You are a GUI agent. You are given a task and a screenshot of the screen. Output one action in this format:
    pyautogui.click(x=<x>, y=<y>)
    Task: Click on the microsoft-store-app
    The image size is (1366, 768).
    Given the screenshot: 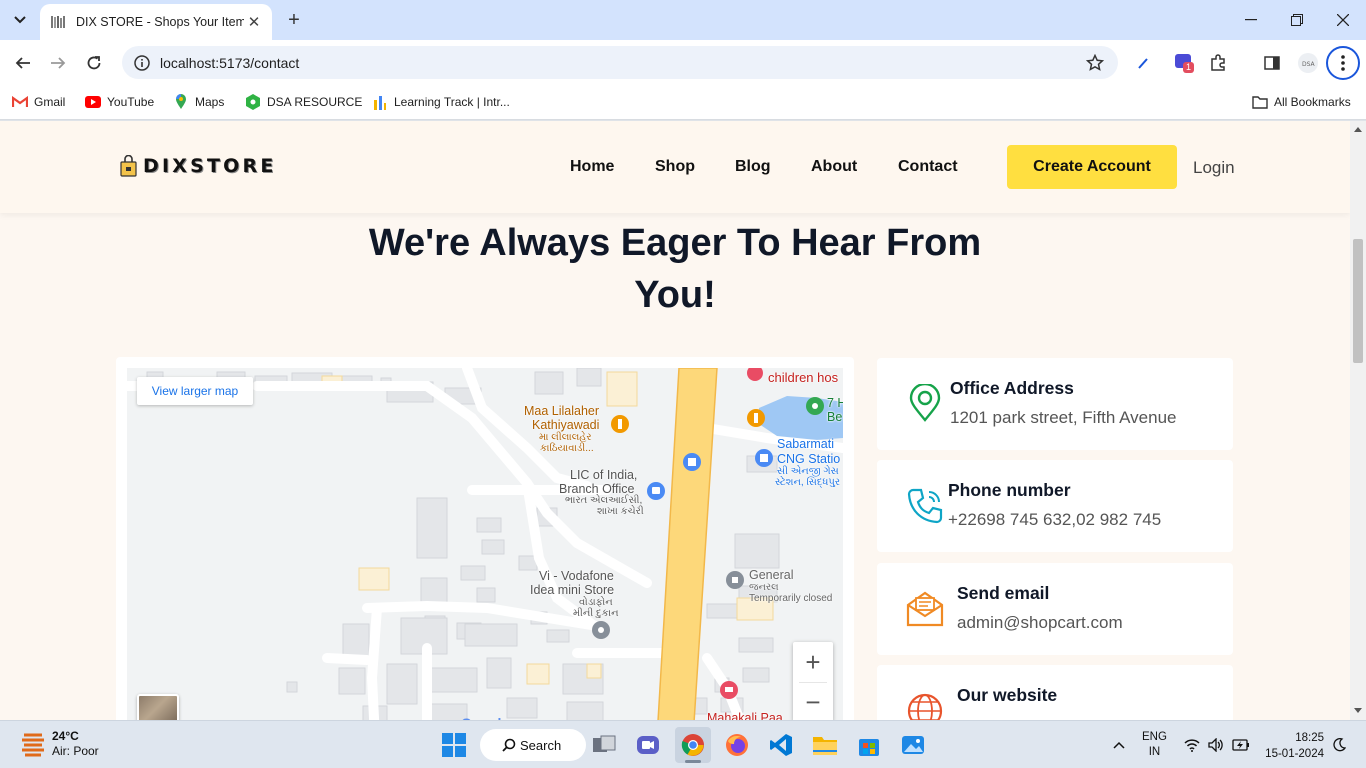 What is the action you would take?
    pyautogui.click(x=869, y=745)
    